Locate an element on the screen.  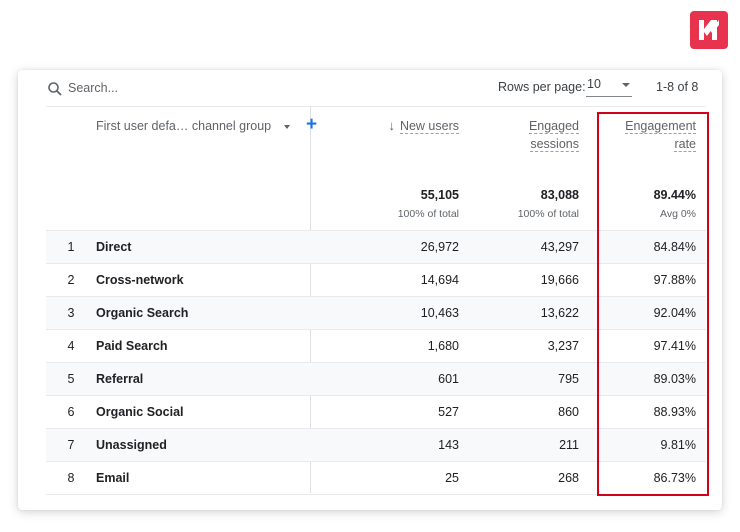
cell-new-users: 527 is located at coordinates (448, 412).